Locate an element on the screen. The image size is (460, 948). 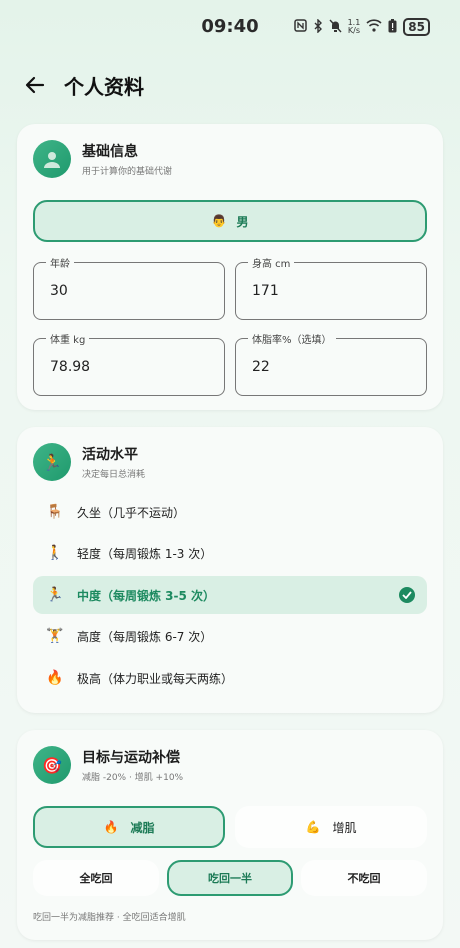
activity-option-extreme: 🔥 极高（体力职业或每天两练） is located at coordinates (230, 678).